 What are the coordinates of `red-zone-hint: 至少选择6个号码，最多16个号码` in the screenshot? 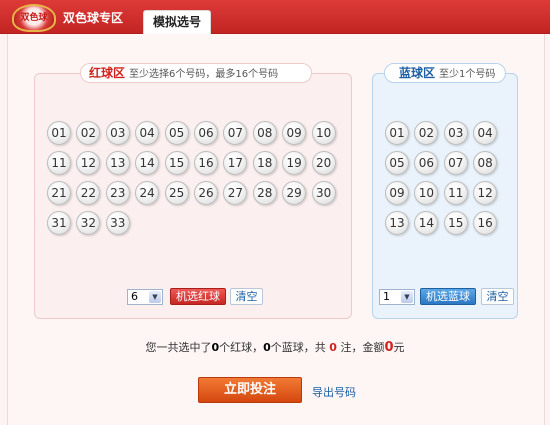 It's located at (204, 74).